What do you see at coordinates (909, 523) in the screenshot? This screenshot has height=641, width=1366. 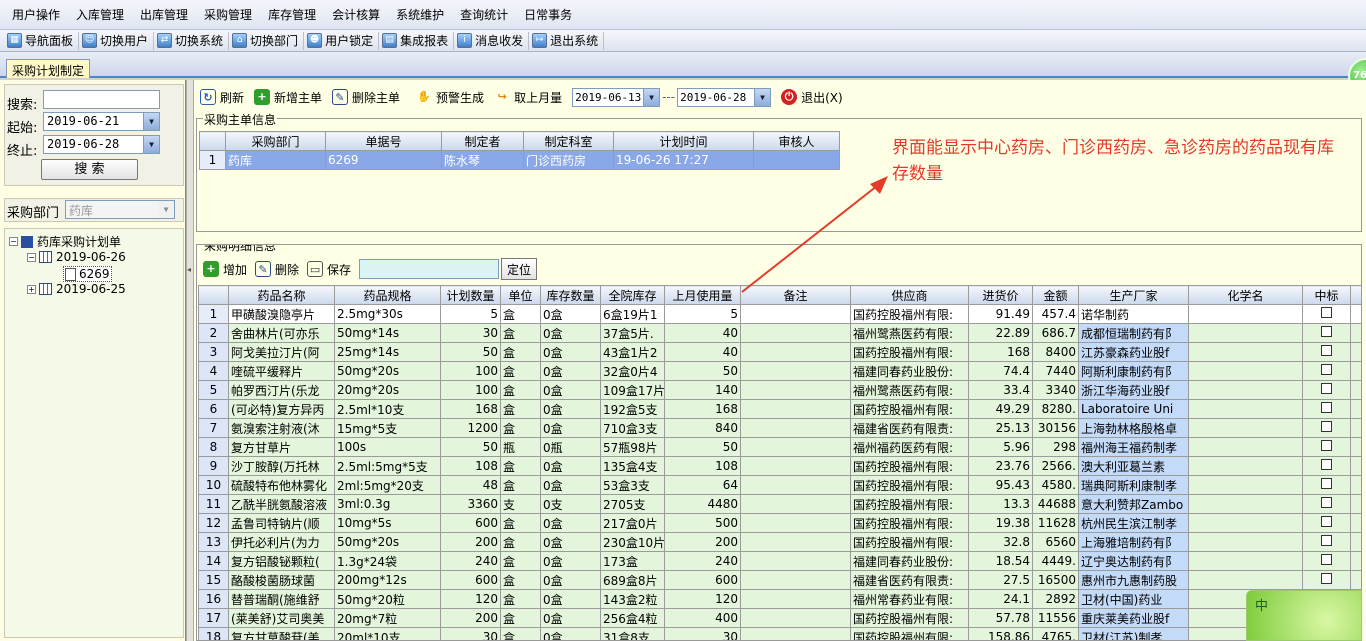 I see `table-cell: 国药控股福州有限:` at bounding box center [909, 523].